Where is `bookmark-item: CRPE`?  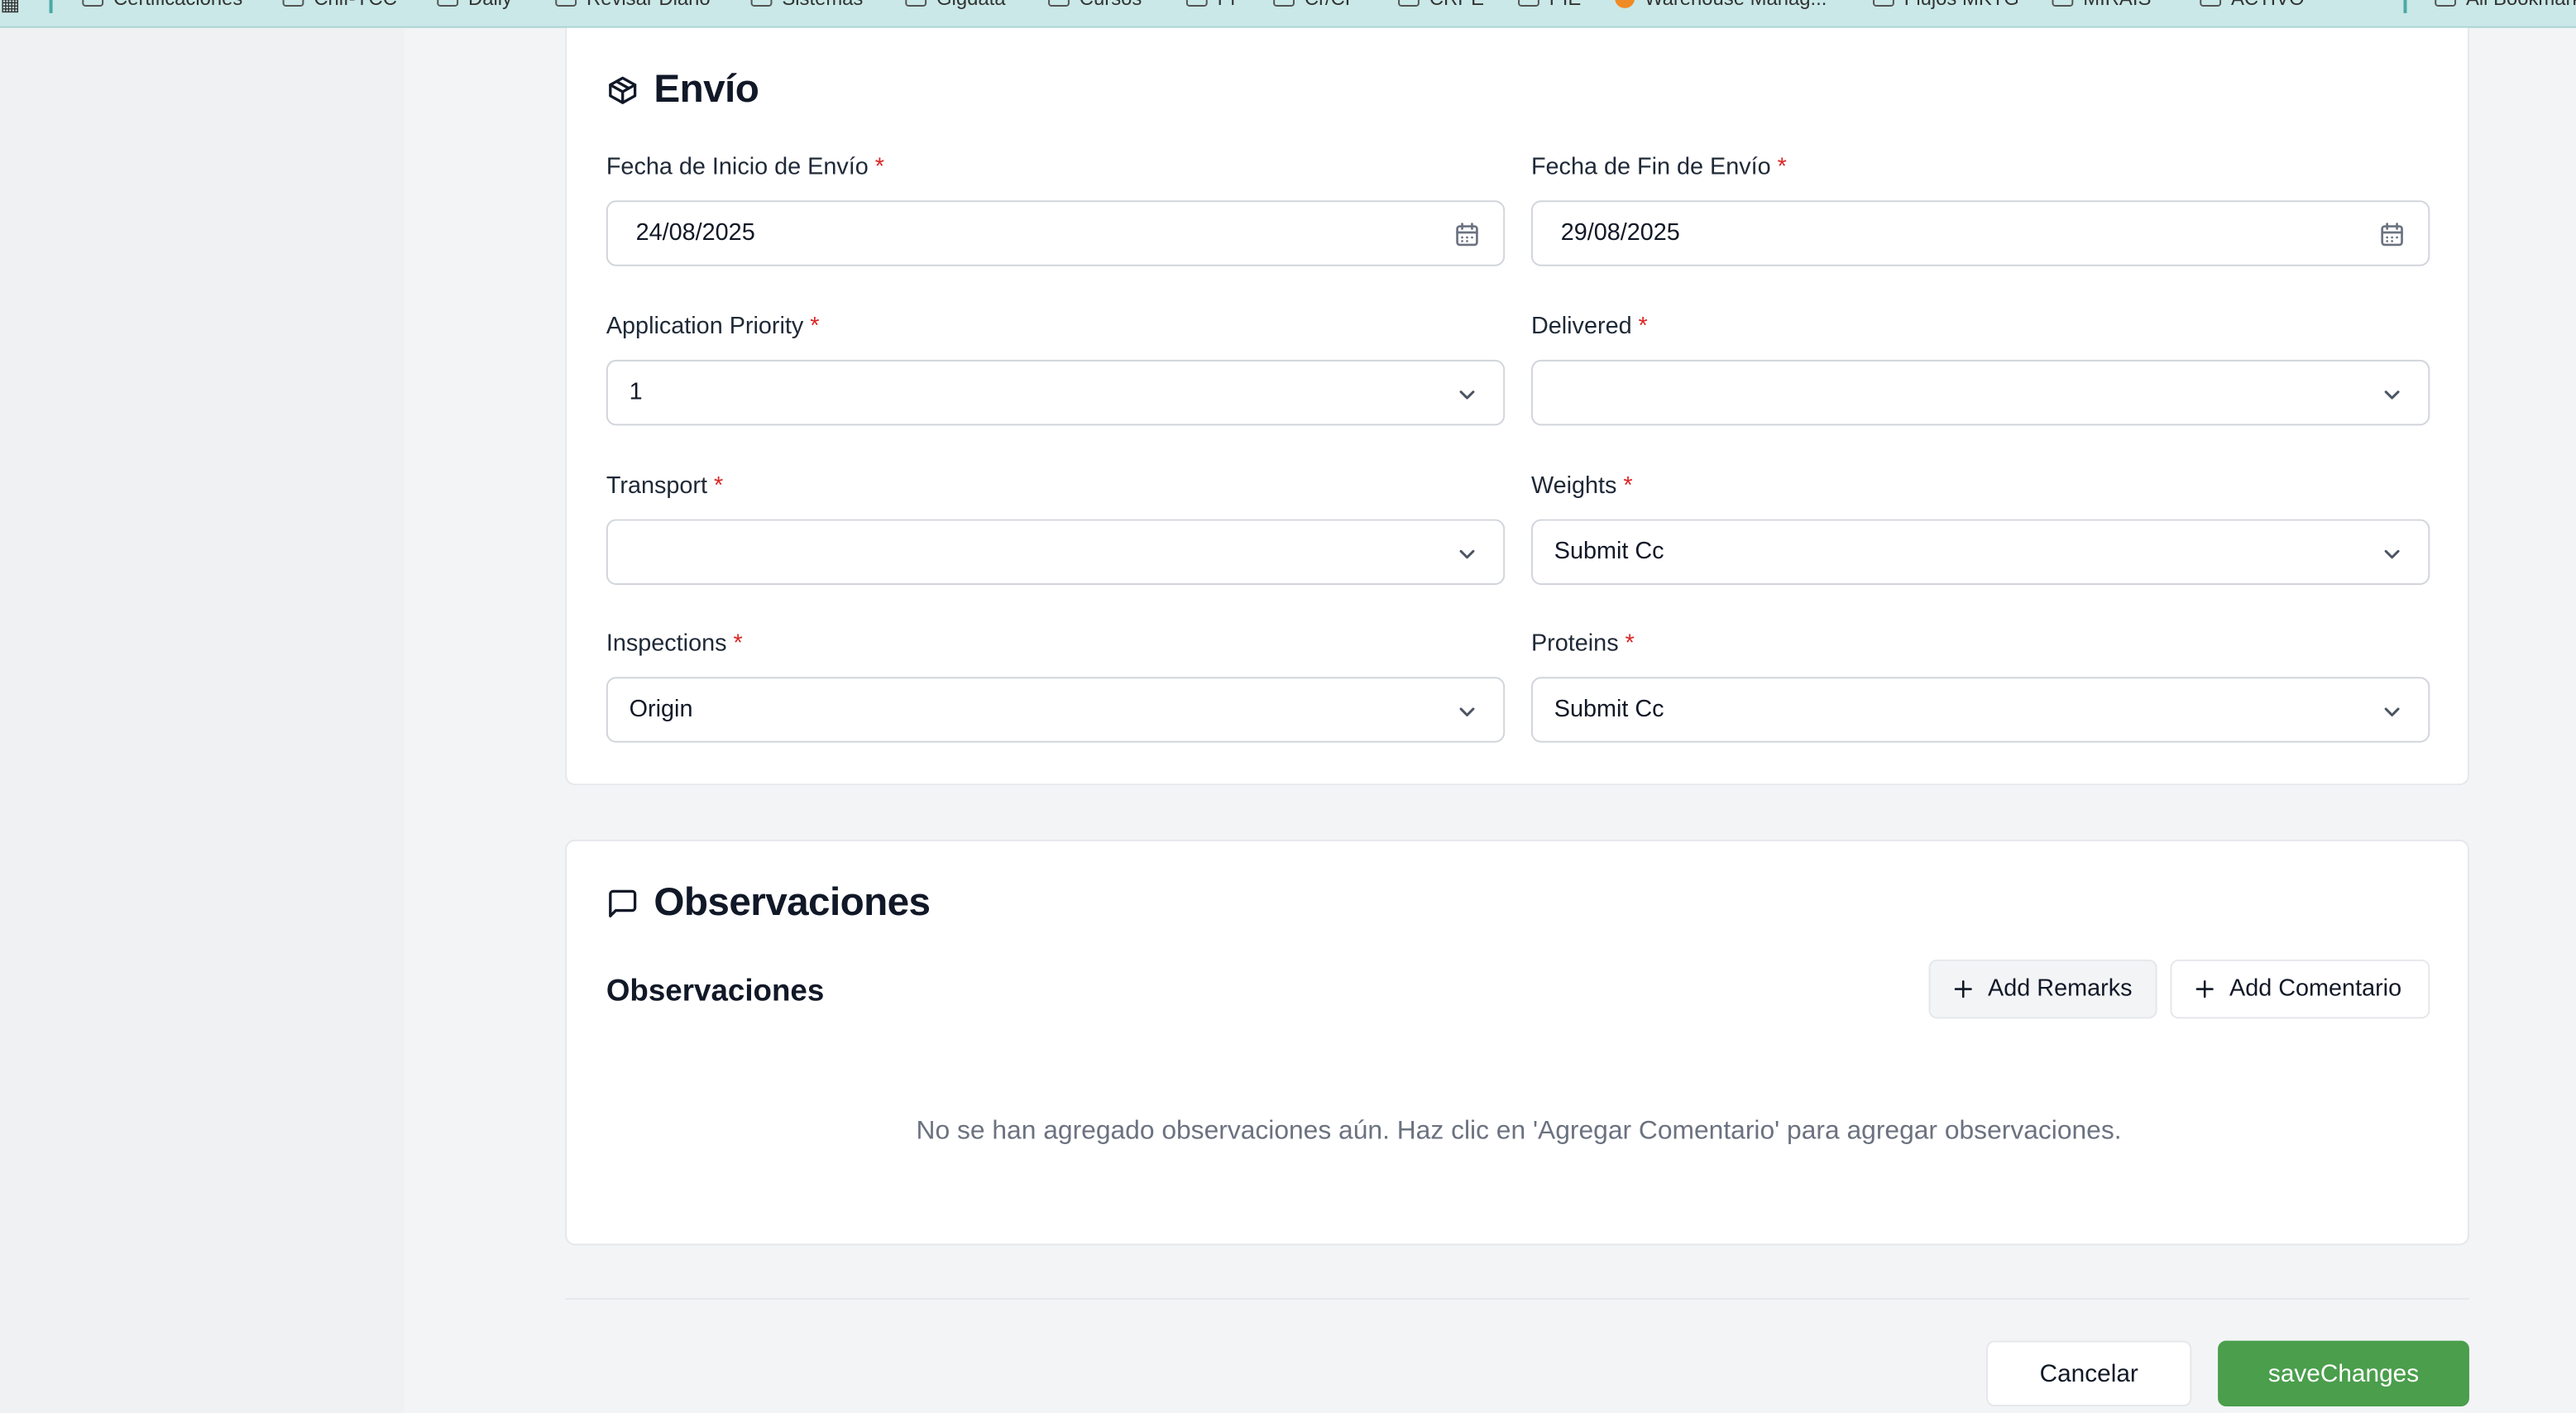
bookmark-item: CRPE is located at coordinates (1441, 5).